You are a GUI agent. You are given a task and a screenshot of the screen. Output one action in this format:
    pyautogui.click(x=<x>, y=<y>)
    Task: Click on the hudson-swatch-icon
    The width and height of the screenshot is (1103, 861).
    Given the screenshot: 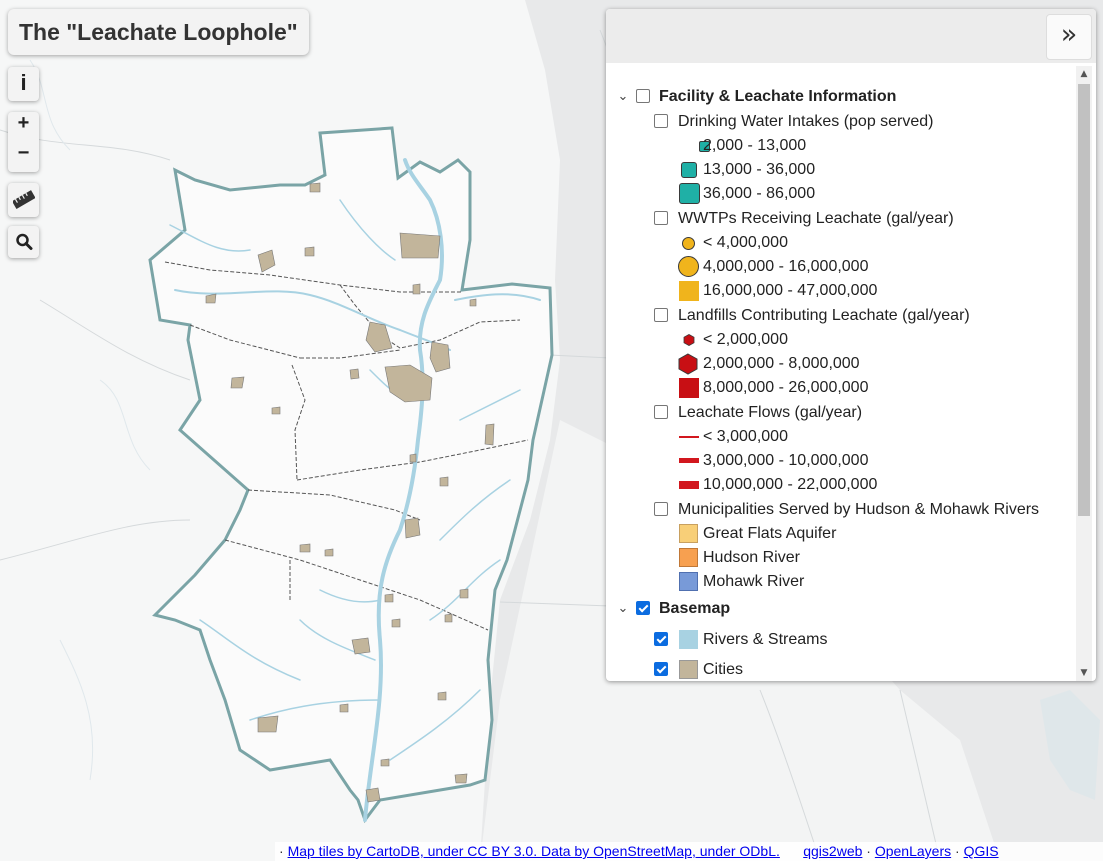 What is the action you would take?
    pyautogui.click(x=688, y=557)
    